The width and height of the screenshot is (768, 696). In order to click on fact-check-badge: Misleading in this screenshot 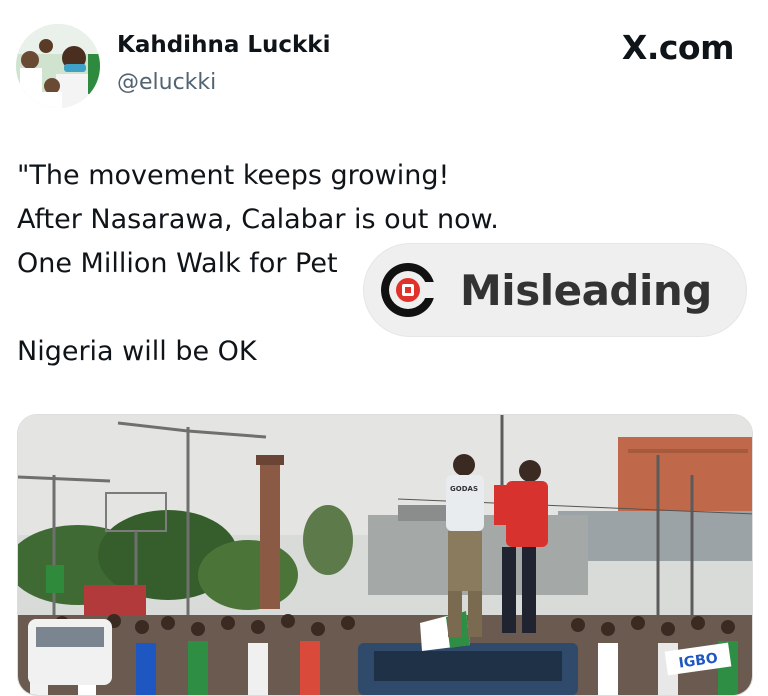, I will do `click(555, 290)`.